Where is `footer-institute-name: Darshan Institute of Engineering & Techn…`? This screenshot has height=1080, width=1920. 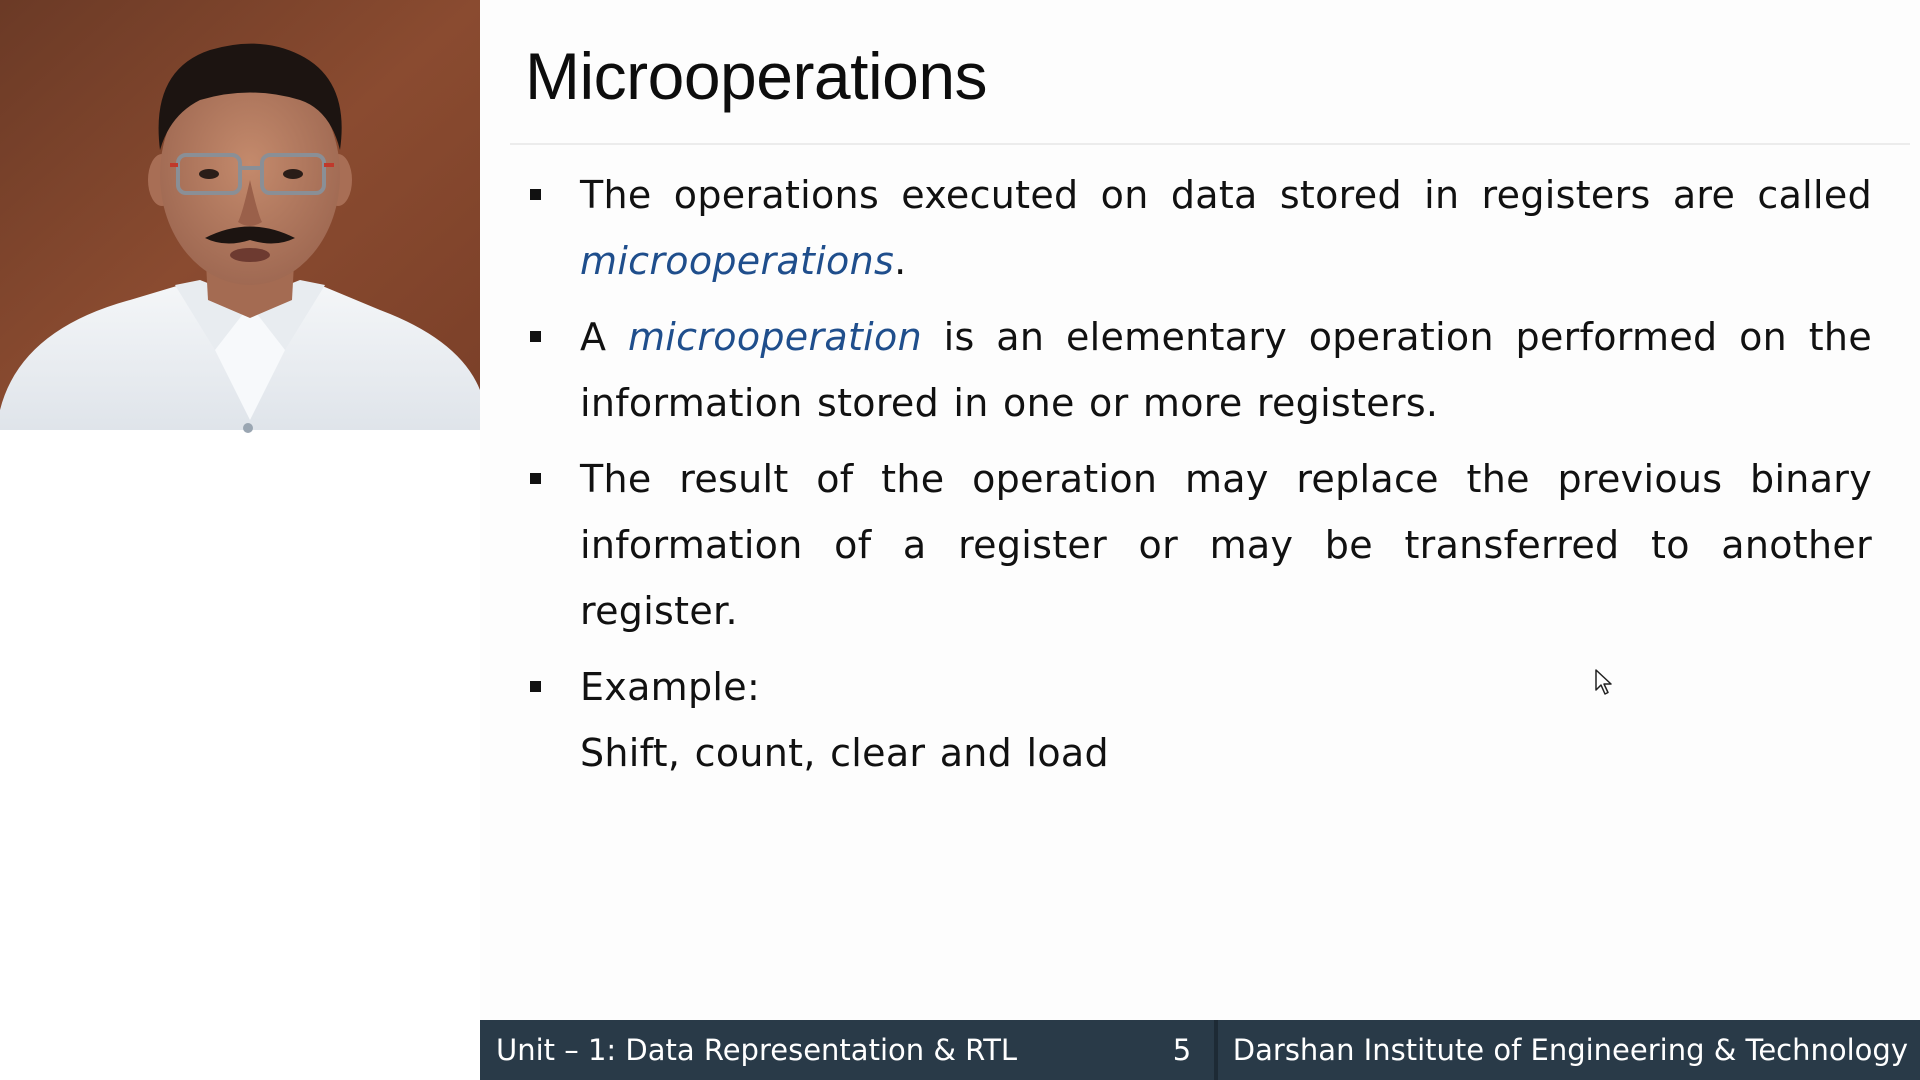
footer-institute-name: Darshan Institute of Engineering & Techn… is located at coordinates (1570, 1050).